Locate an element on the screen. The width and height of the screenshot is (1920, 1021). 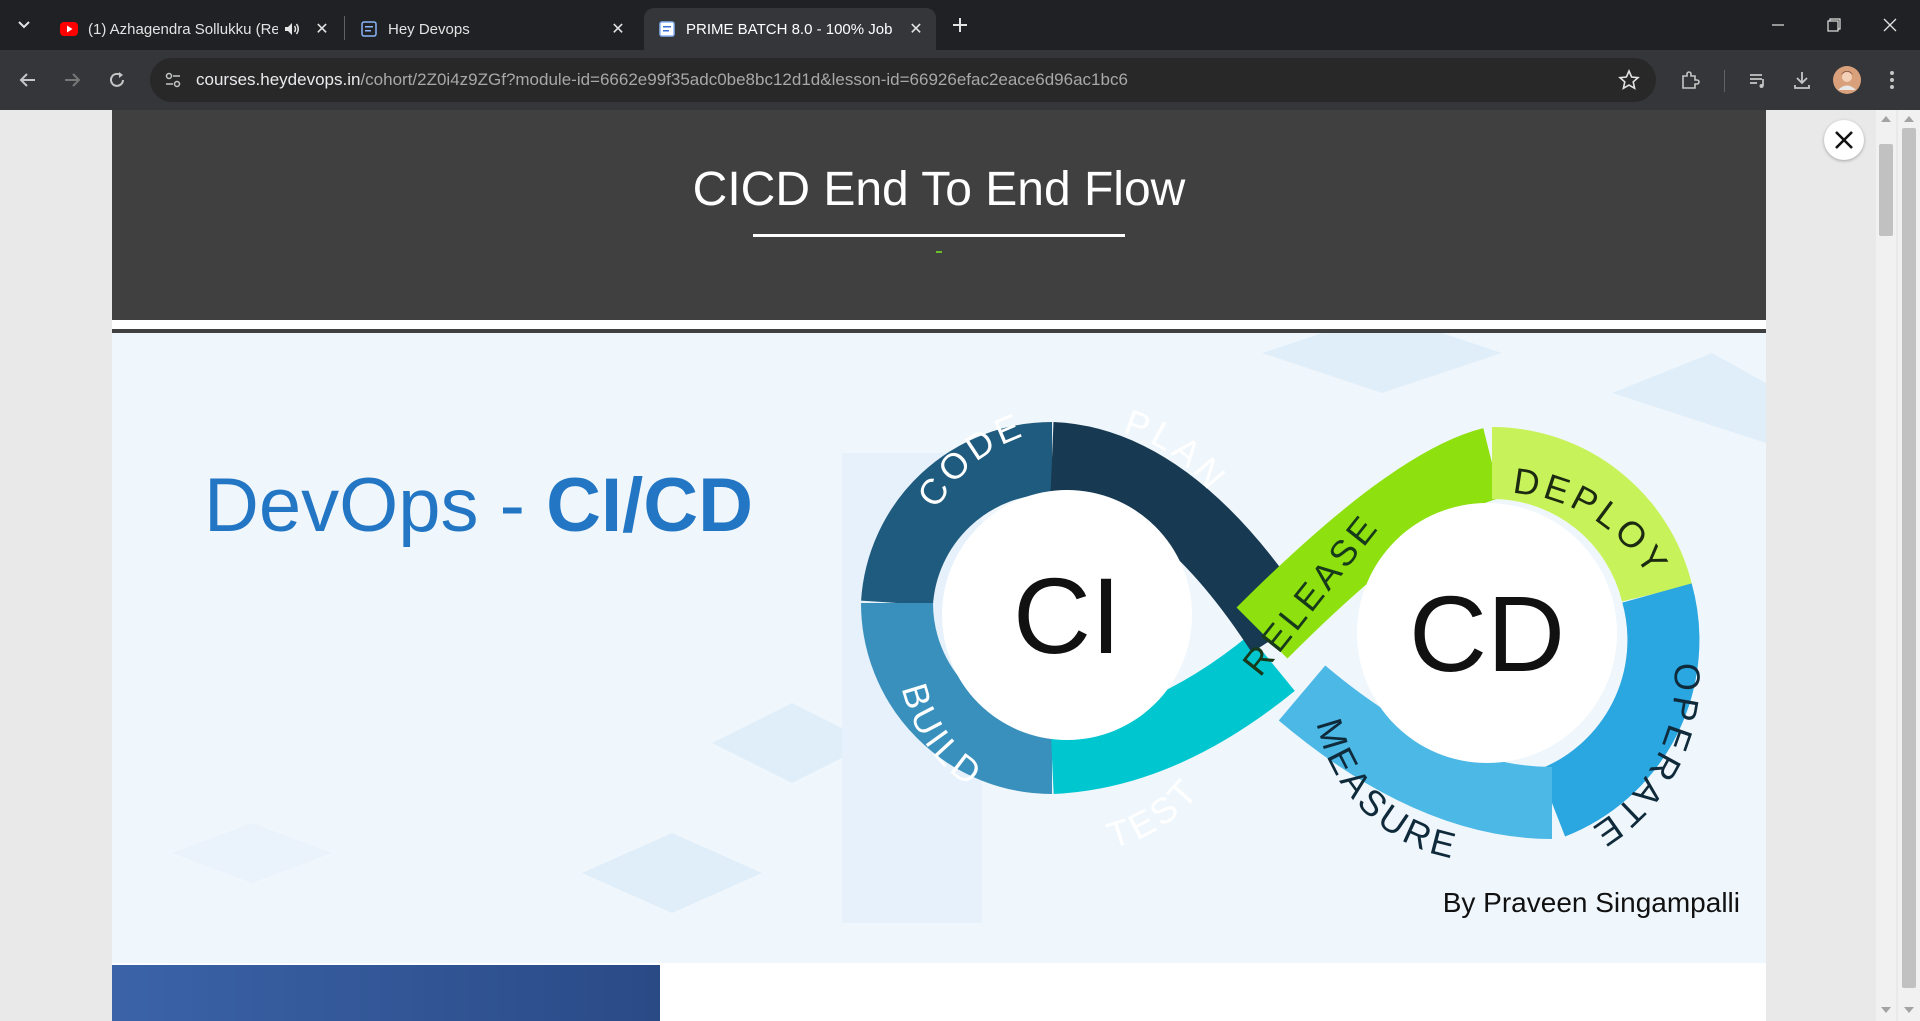
new-tab-button is located at coordinates (960, 25).